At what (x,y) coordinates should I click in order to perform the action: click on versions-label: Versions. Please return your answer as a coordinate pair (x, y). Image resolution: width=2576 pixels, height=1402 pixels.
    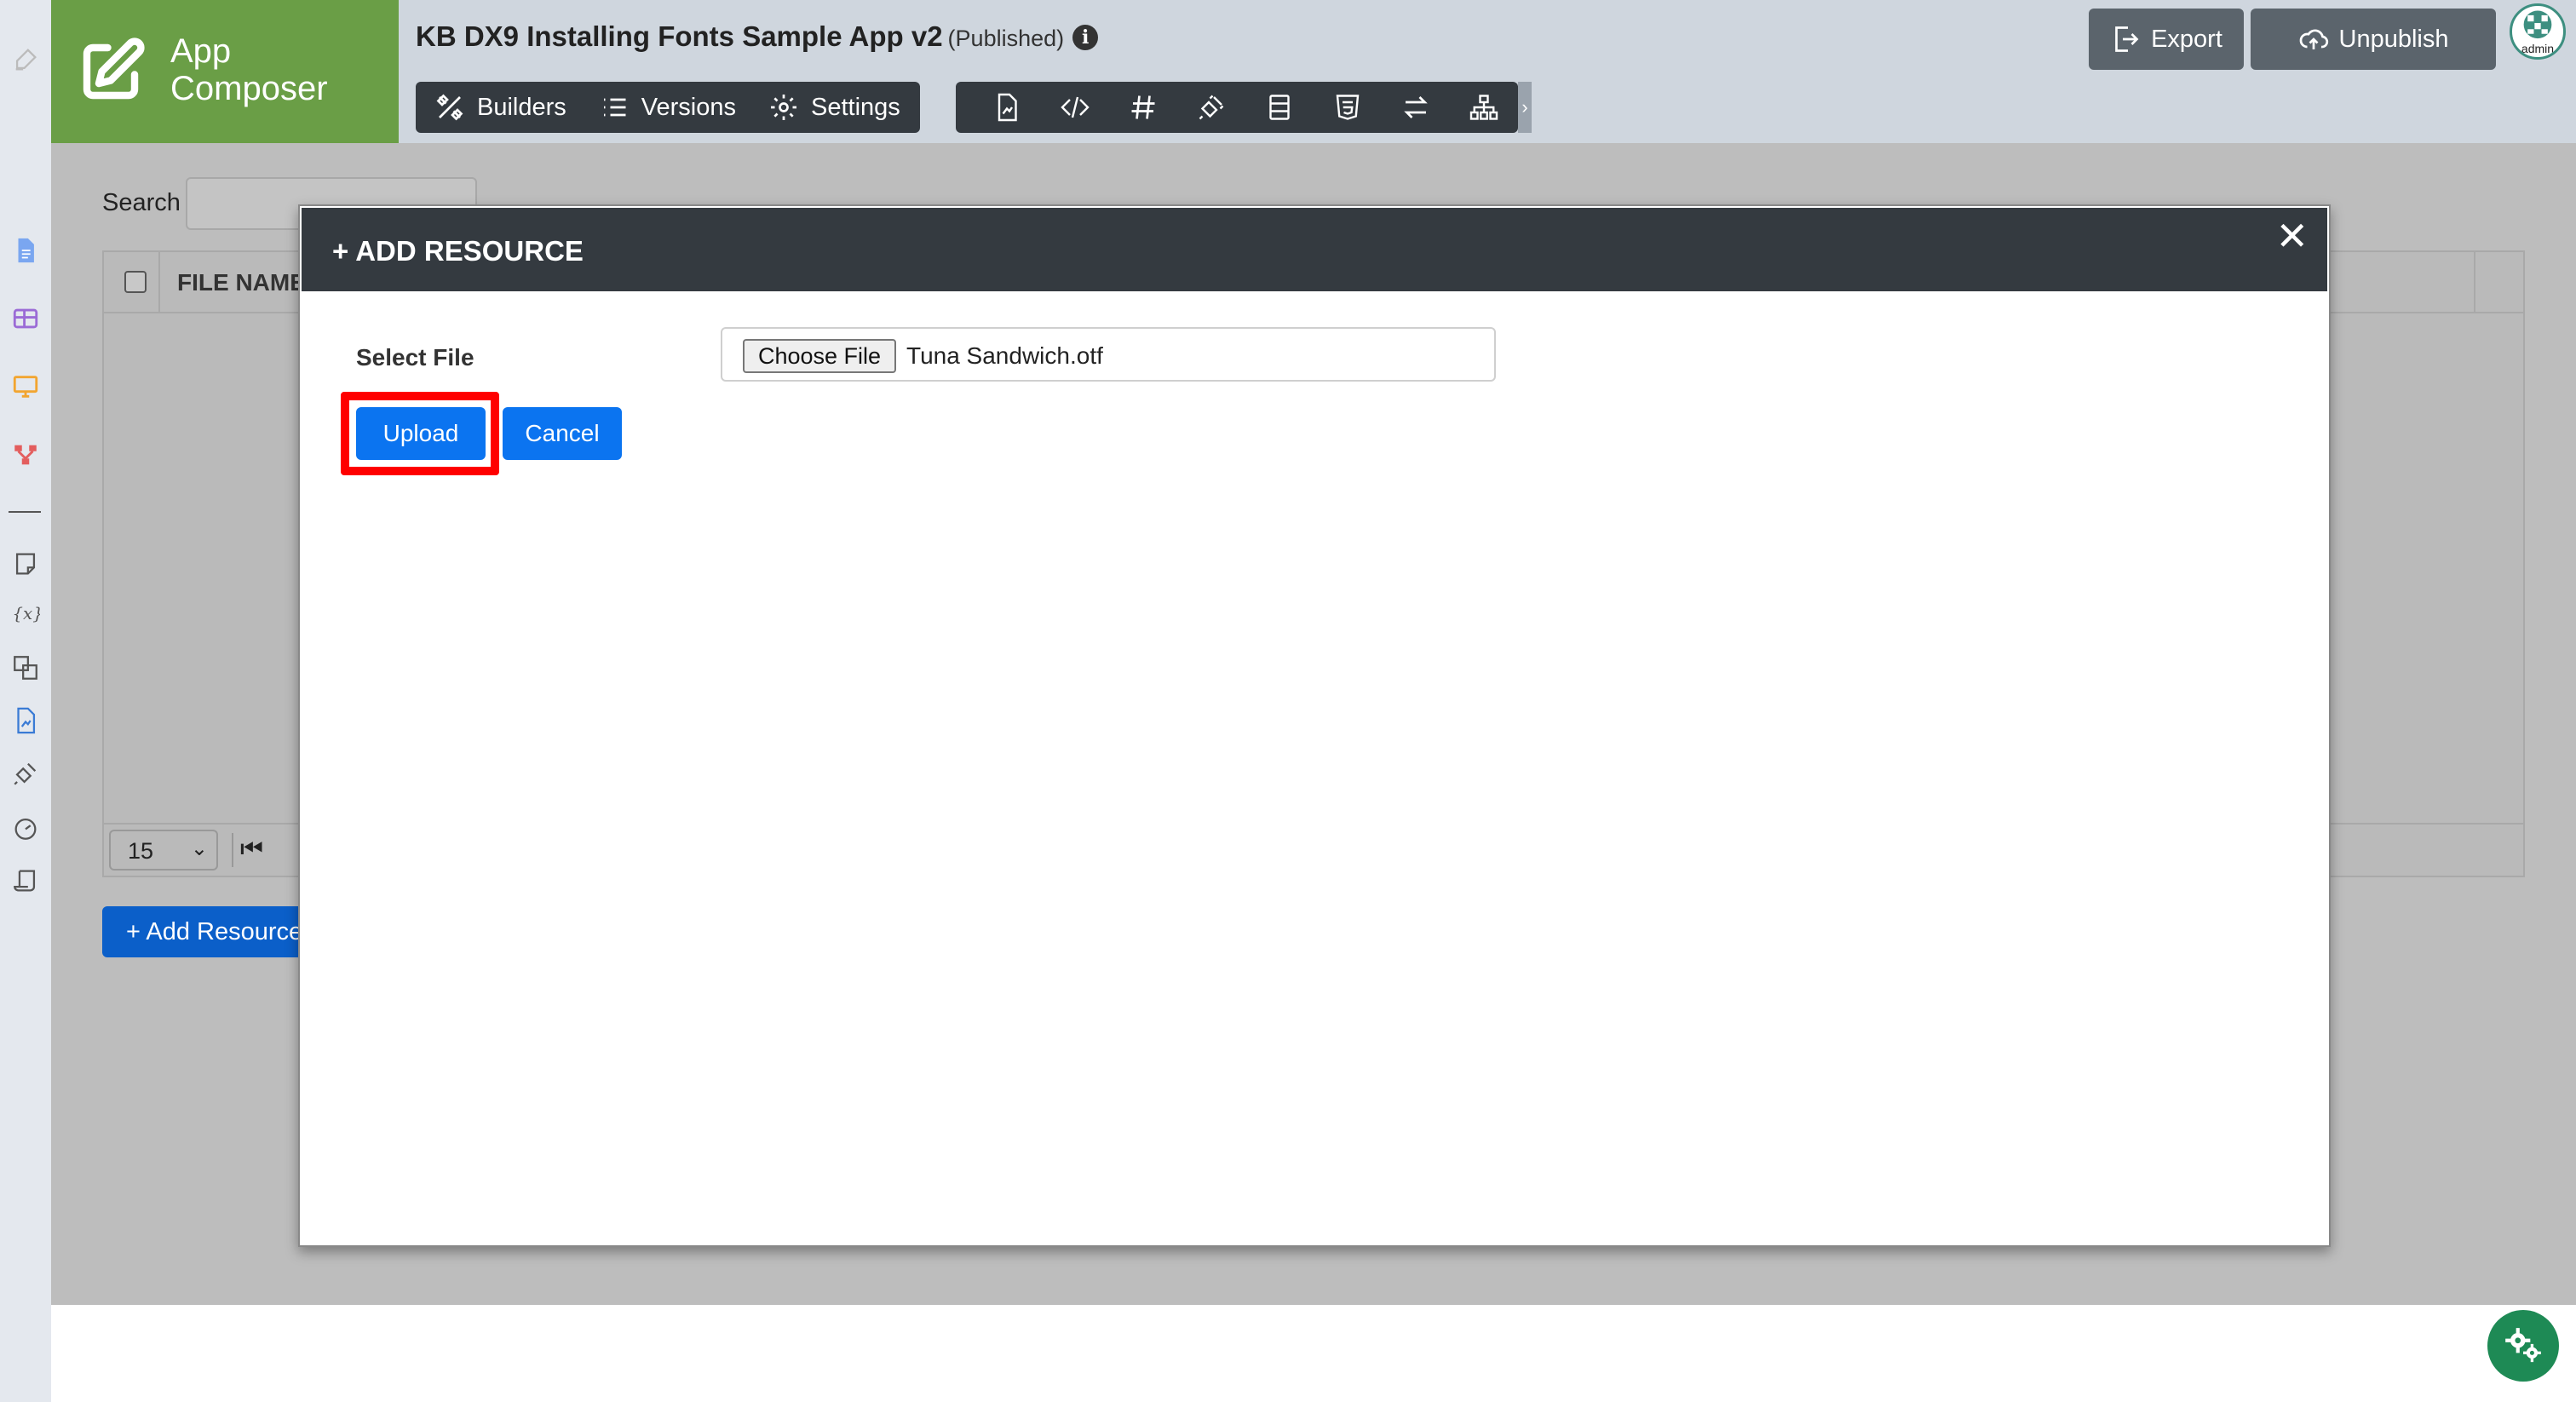
    Looking at the image, I should click on (689, 107).